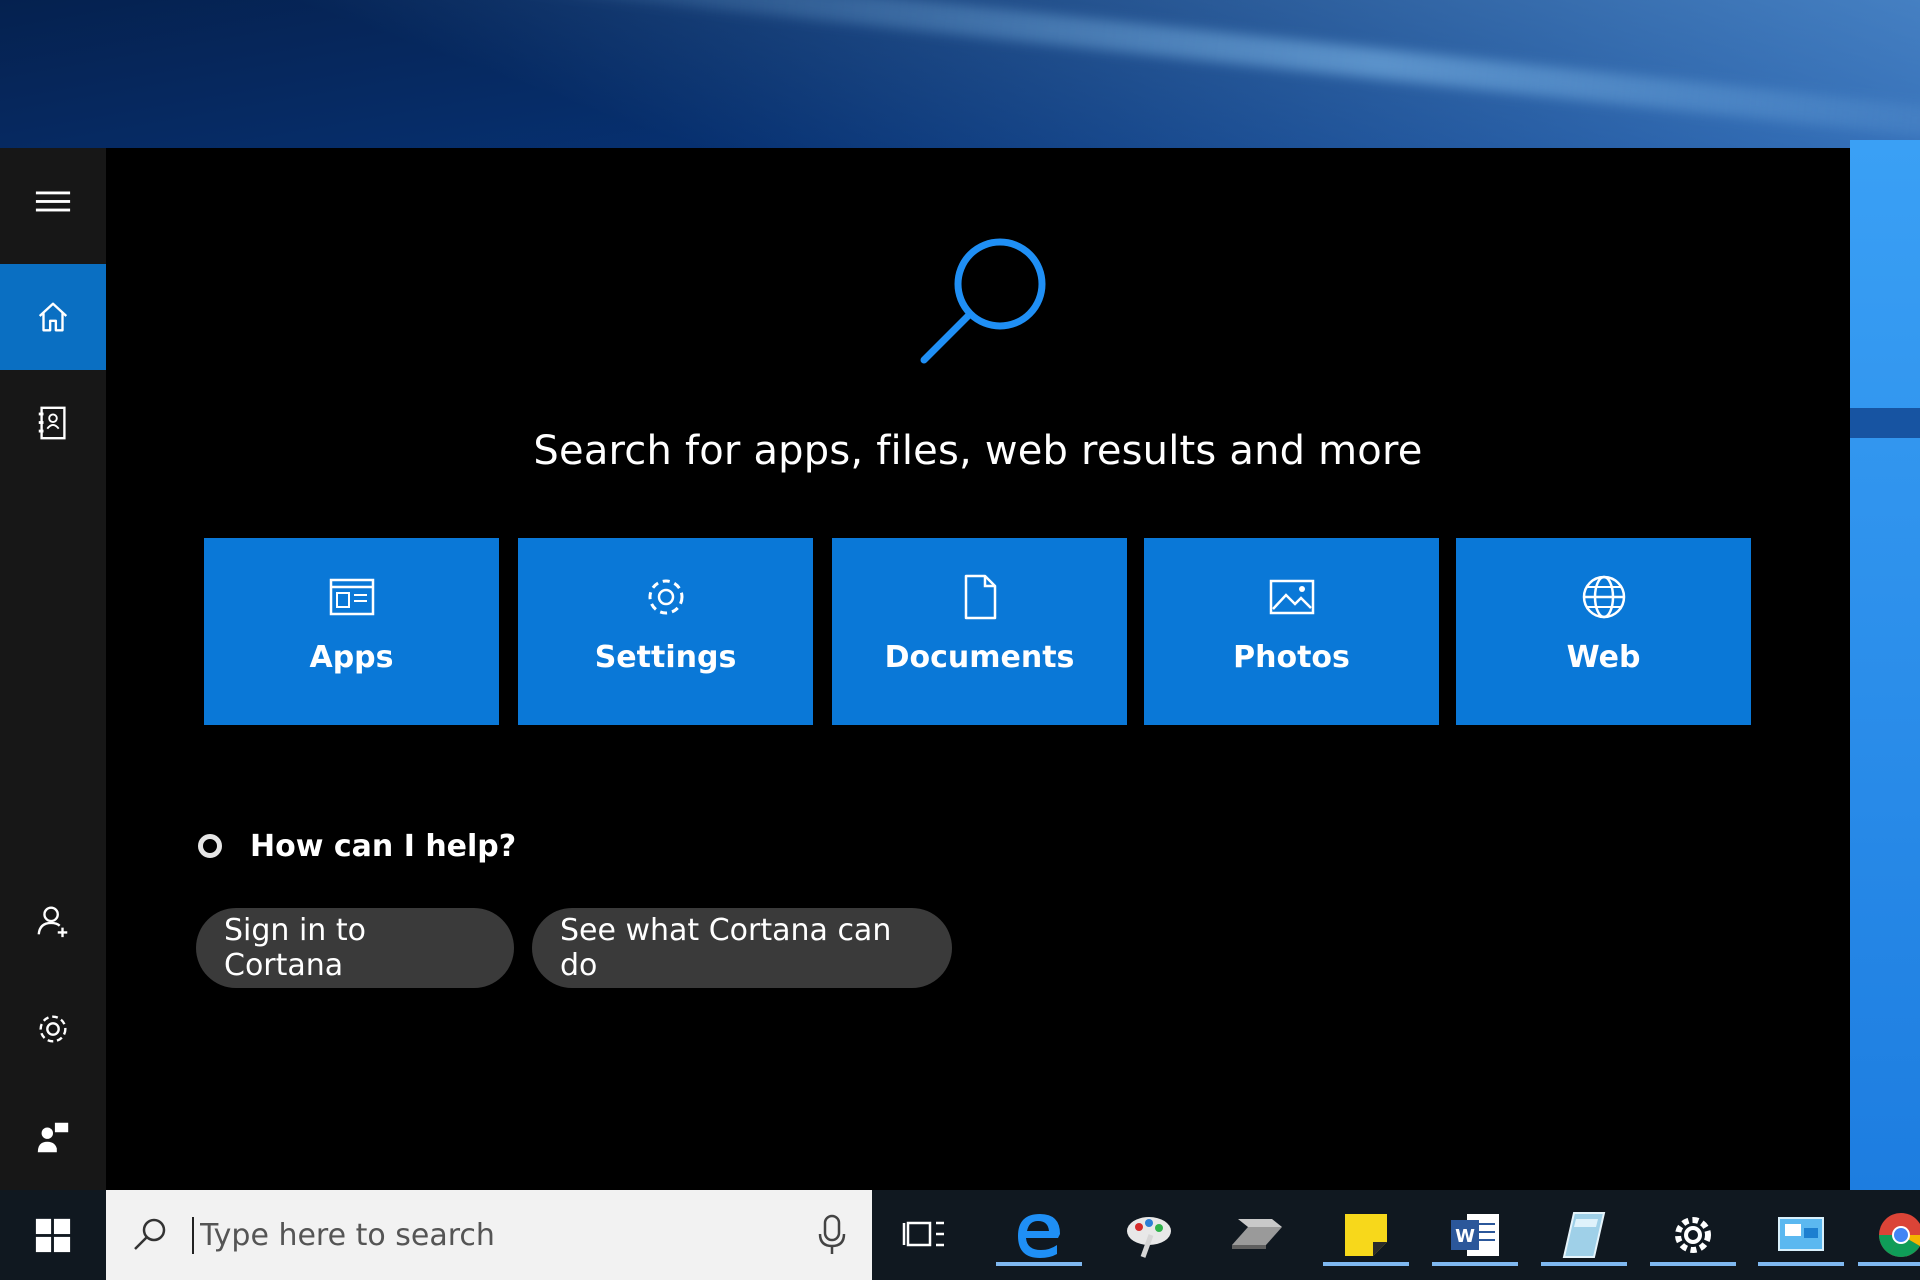  I want to click on apps-icon, so click(351, 597).